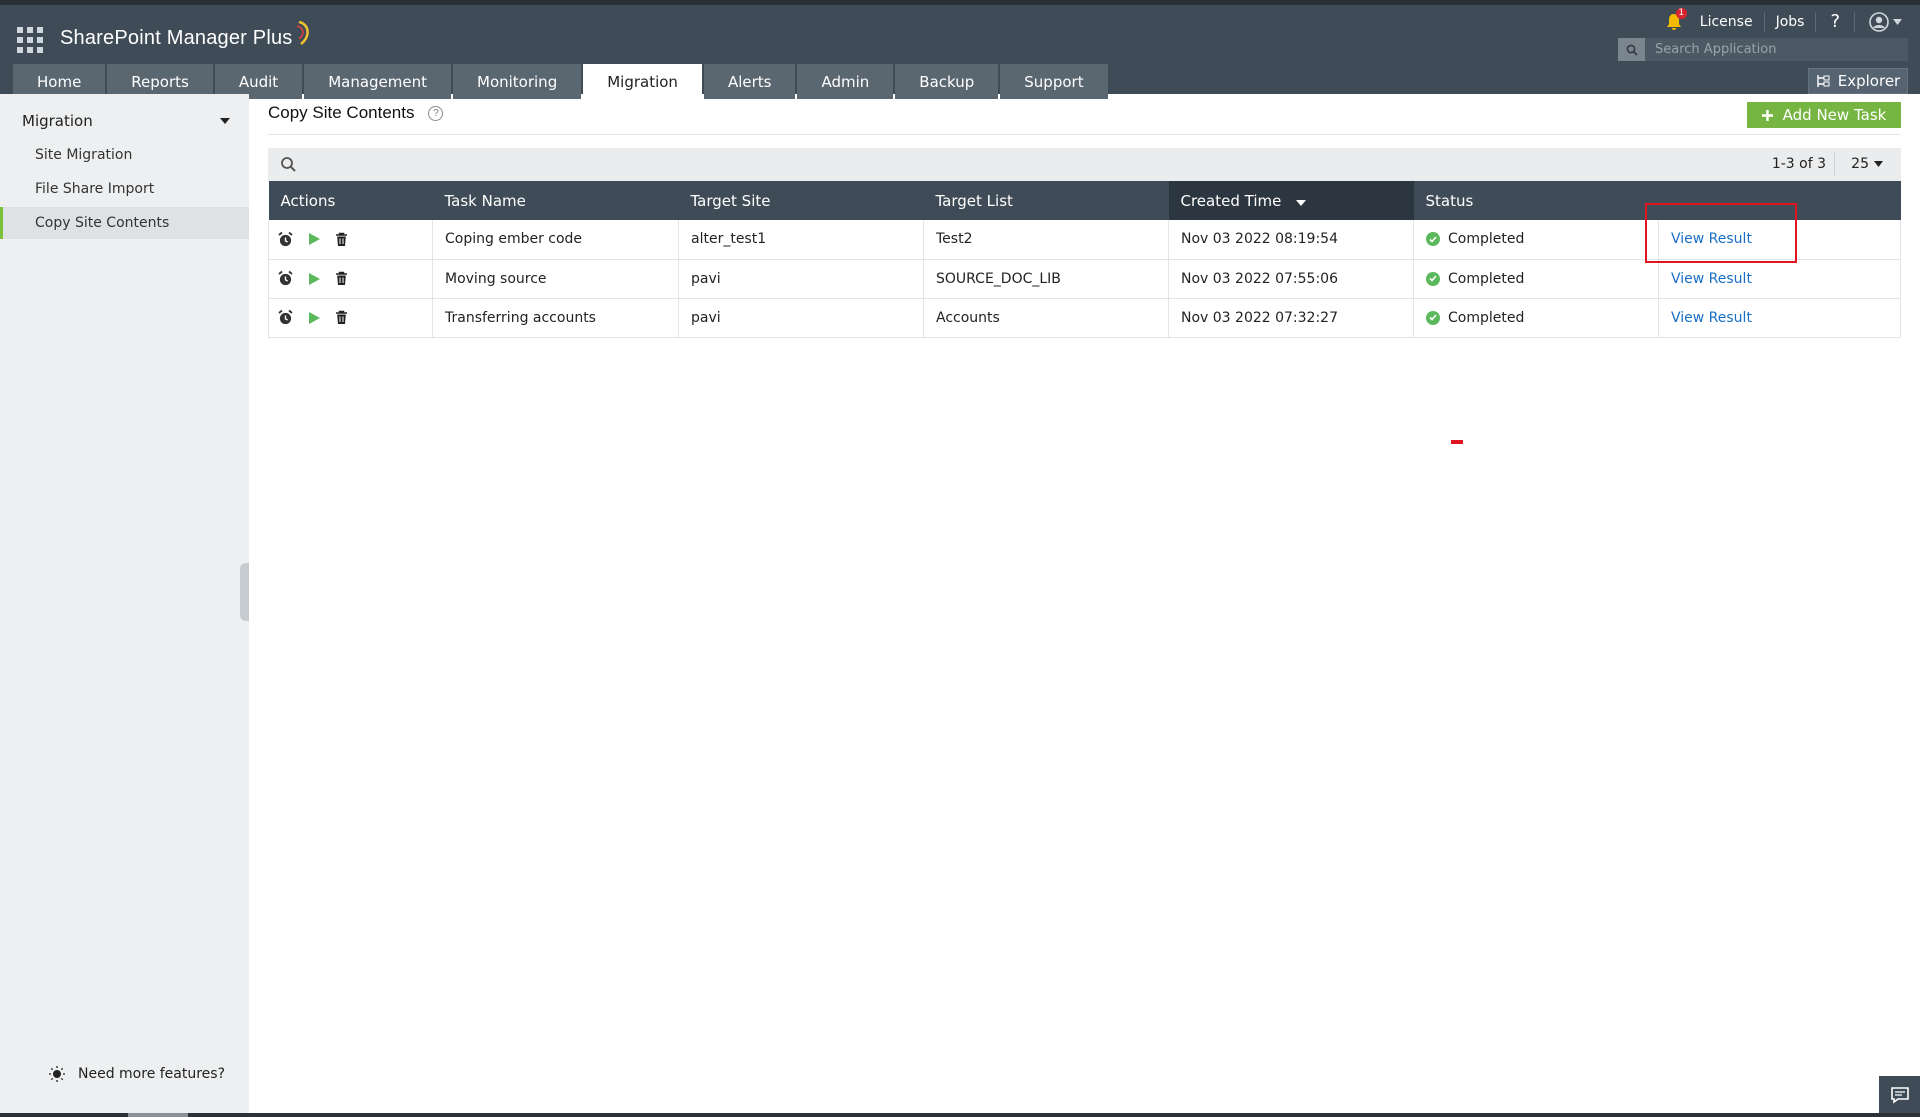 This screenshot has width=1920, height=1117. Describe the element at coordinates (1457, 442) in the screenshot. I see `annotation-mark` at that location.